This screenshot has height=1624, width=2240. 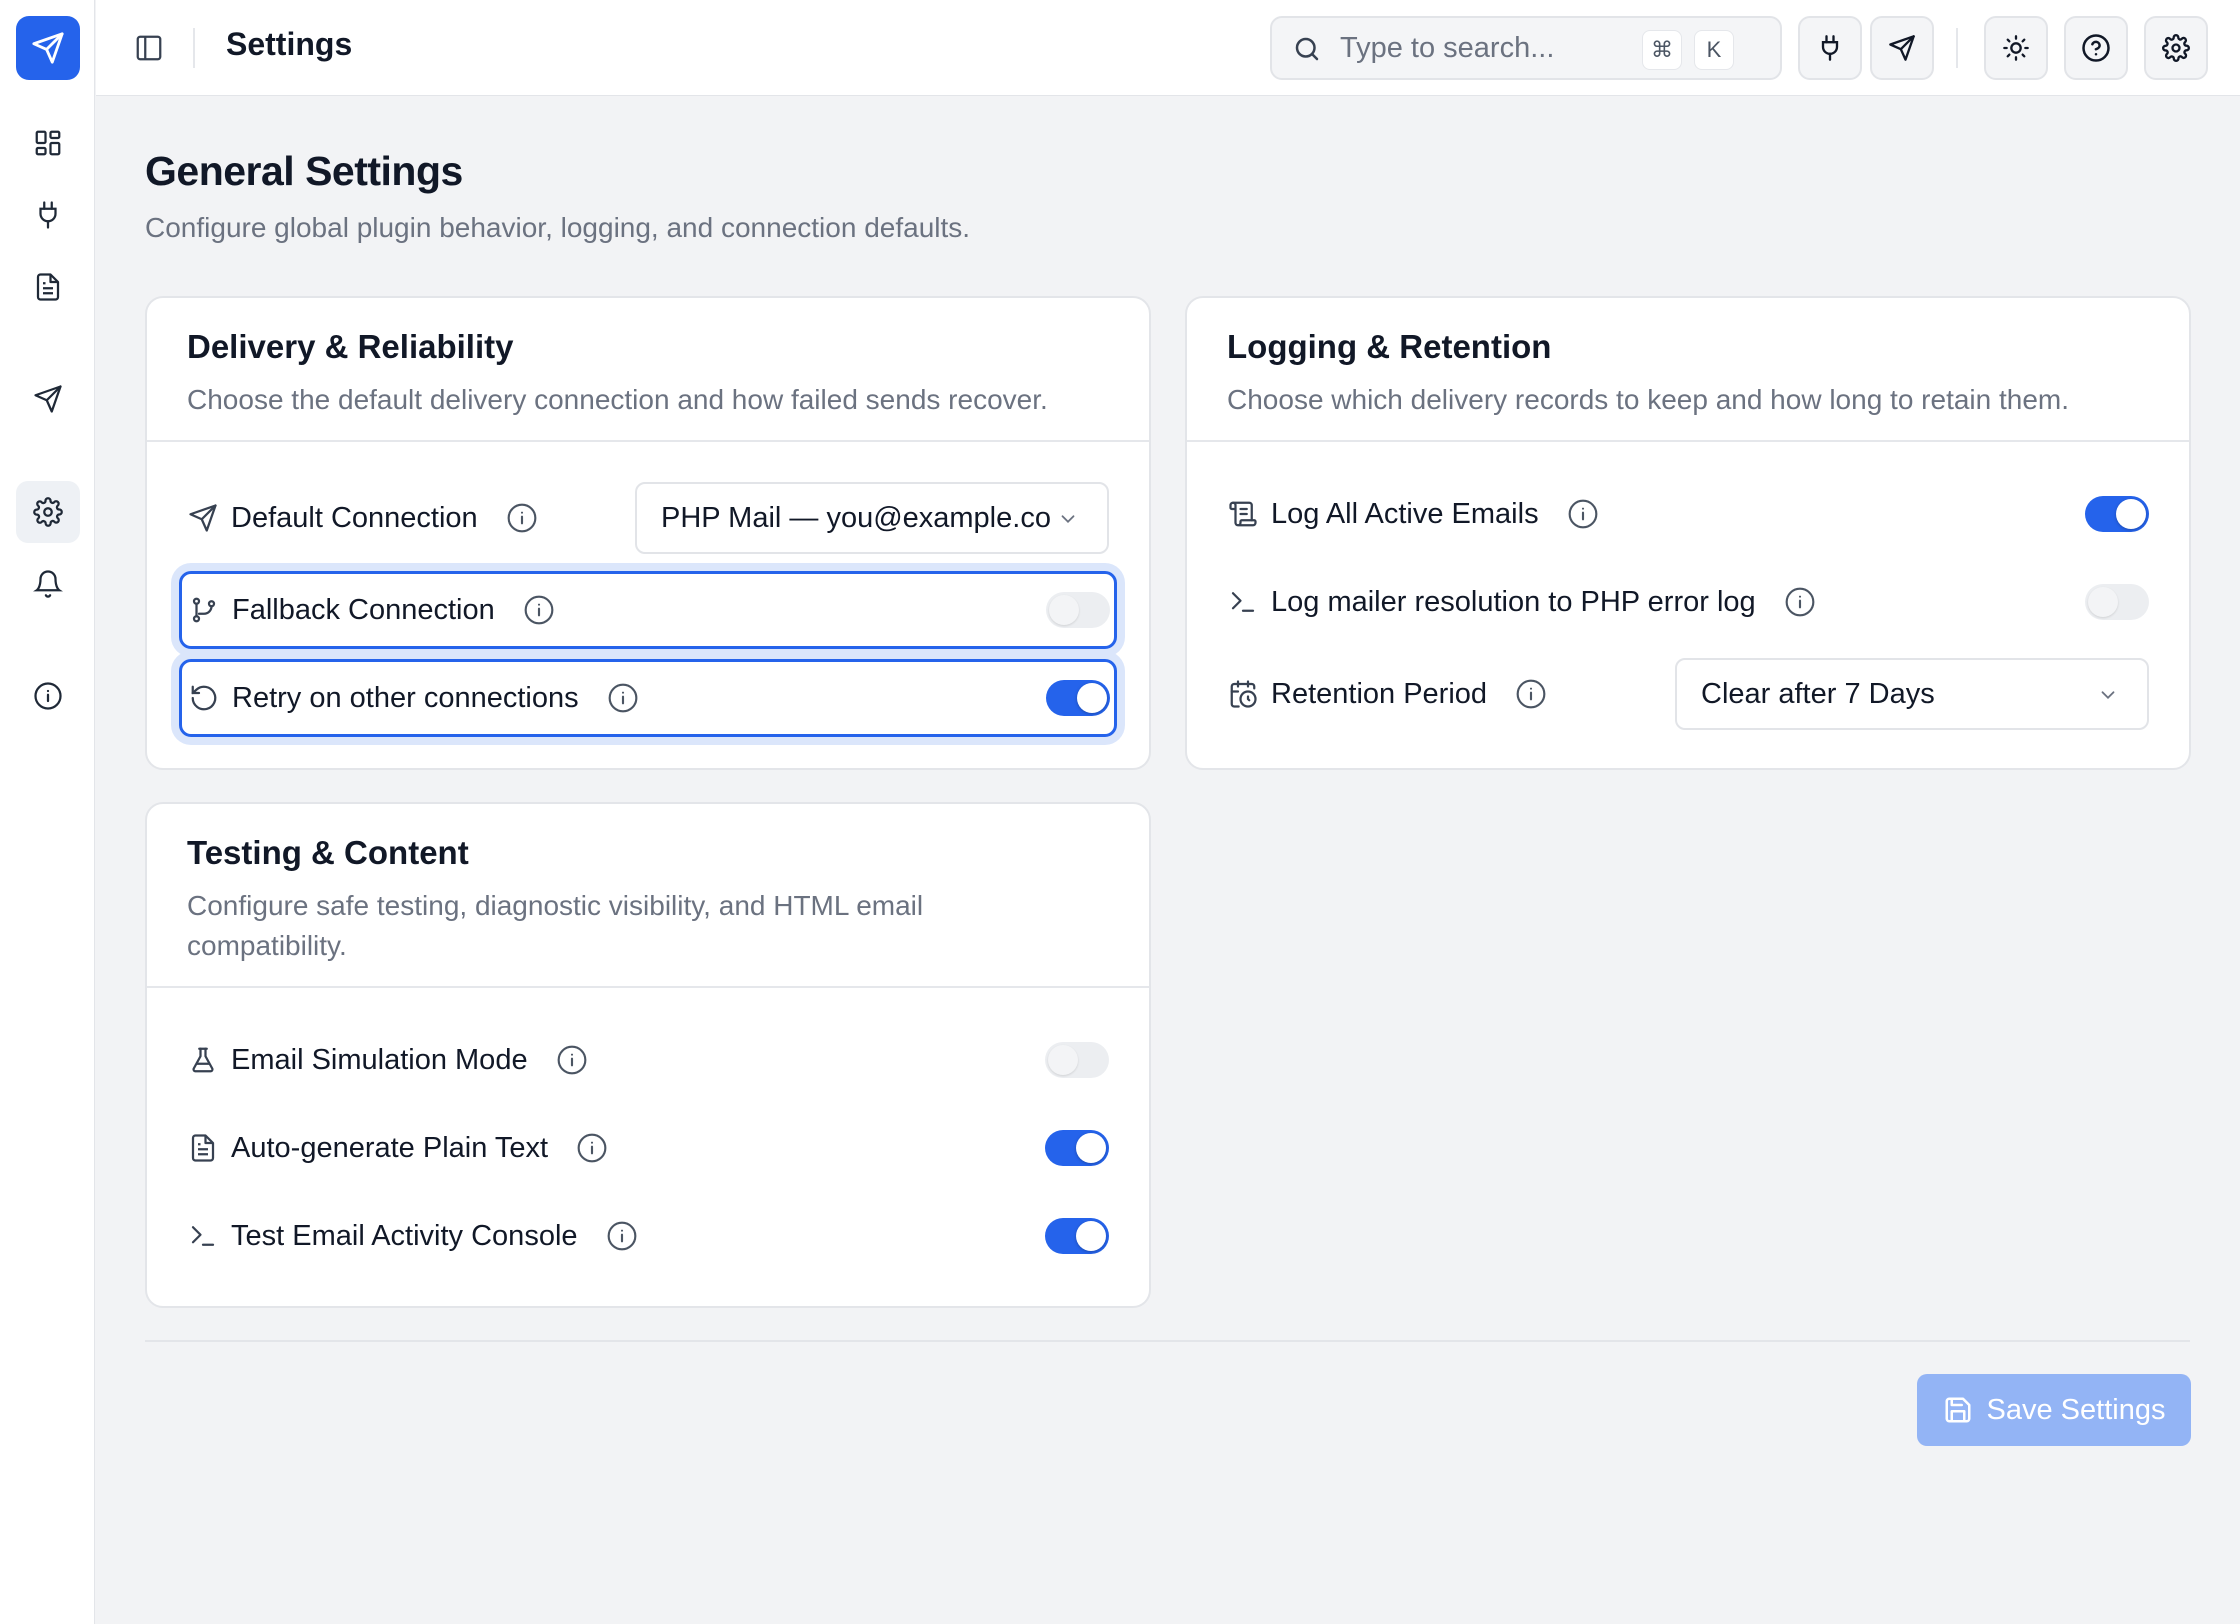 What do you see at coordinates (1077, 1060) in the screenshot?
I see `simulation-mode-toggle` at bounding box center [1077, 1060].